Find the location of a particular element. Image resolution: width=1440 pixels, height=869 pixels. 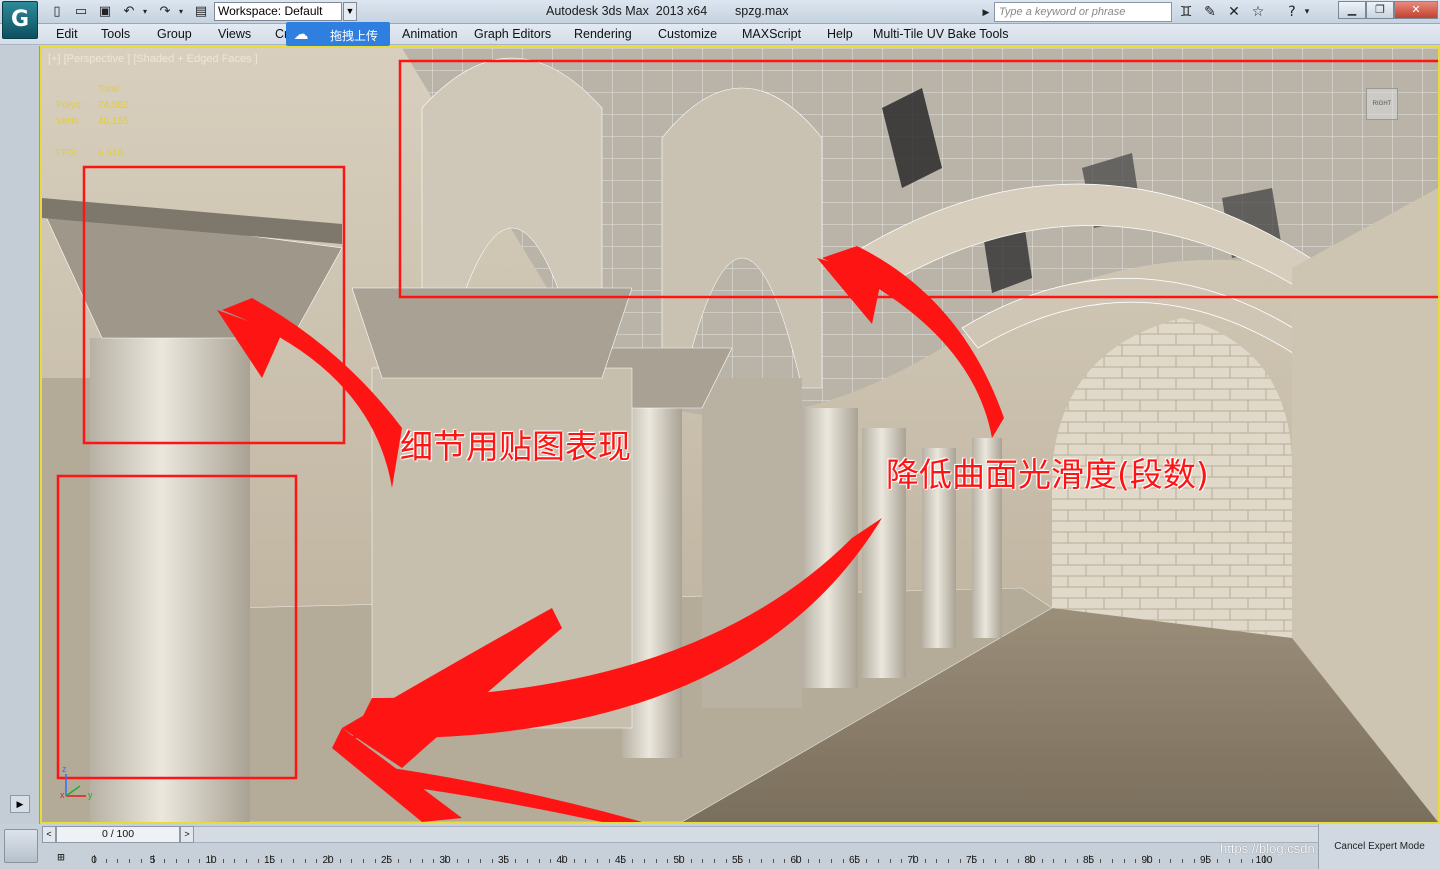

ruler-tick-label: 85 is located at coordinates (1088, 860).